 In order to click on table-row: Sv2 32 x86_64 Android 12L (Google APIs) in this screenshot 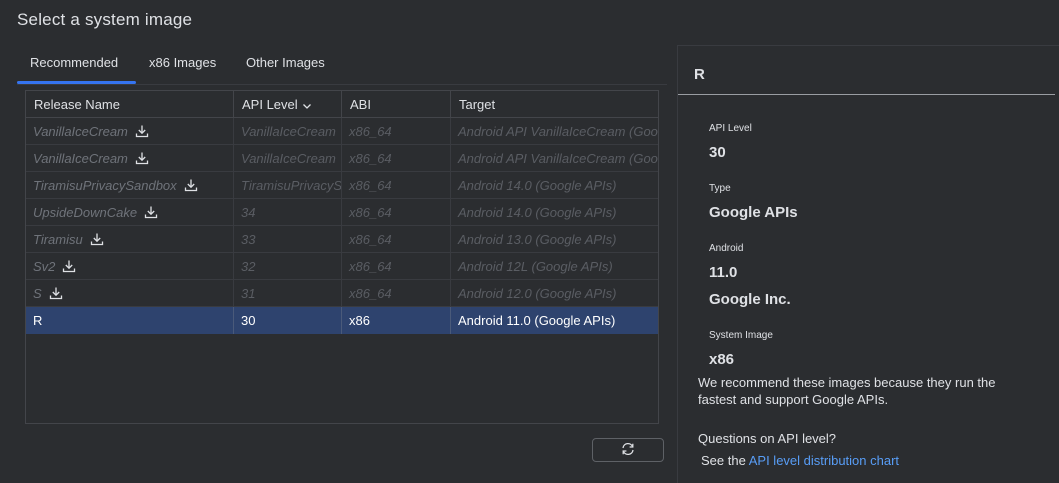, I will do `click(342, 266)`.